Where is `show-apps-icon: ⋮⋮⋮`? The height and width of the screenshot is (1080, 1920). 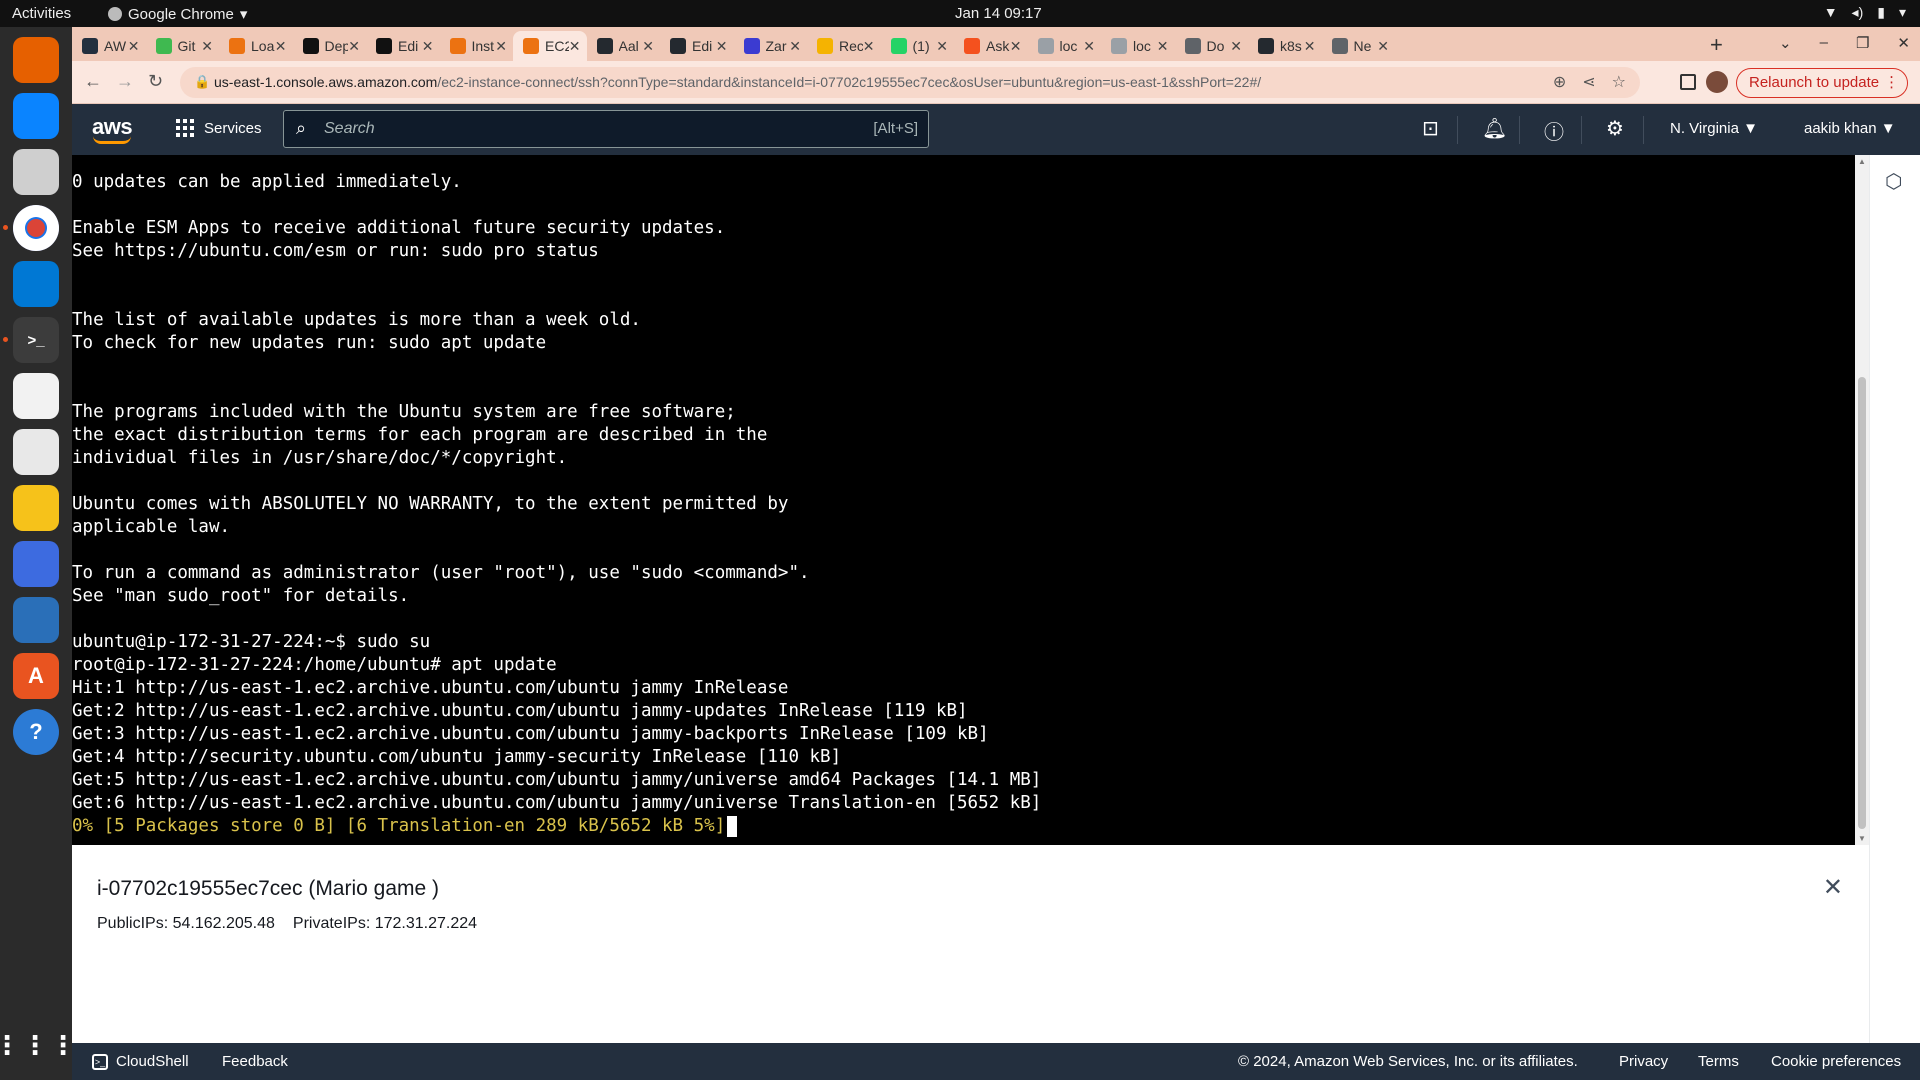
show-apps-icon: ⋮⋮⋮ is located at coordinates (38, 1045).